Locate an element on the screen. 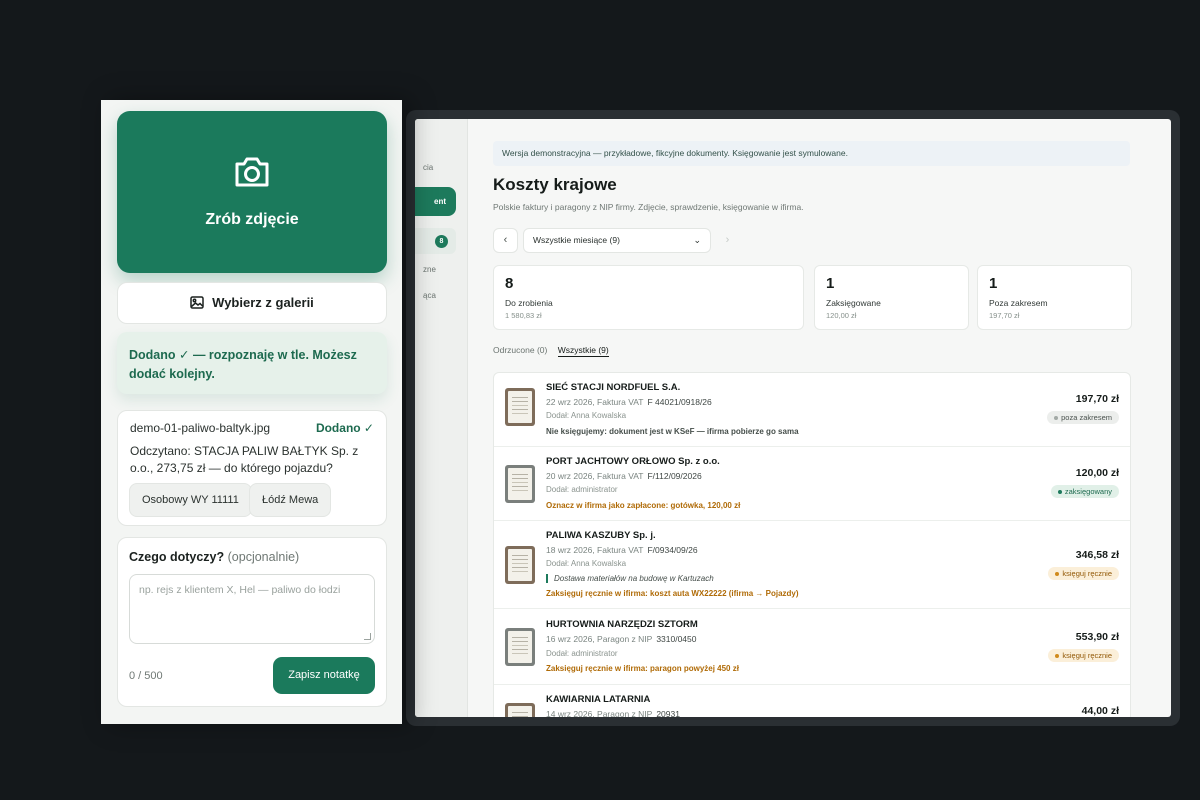  vehicle-option-passenger-car: Osobowy WY 11111 is located at coordinates (190, 500).